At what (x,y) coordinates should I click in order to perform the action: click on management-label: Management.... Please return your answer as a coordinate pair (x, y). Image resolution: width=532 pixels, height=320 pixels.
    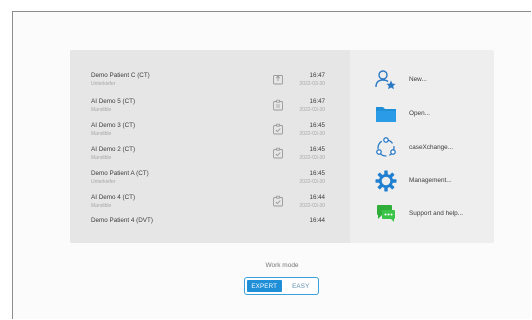
    Looking at the image, I should click on (430, 180).